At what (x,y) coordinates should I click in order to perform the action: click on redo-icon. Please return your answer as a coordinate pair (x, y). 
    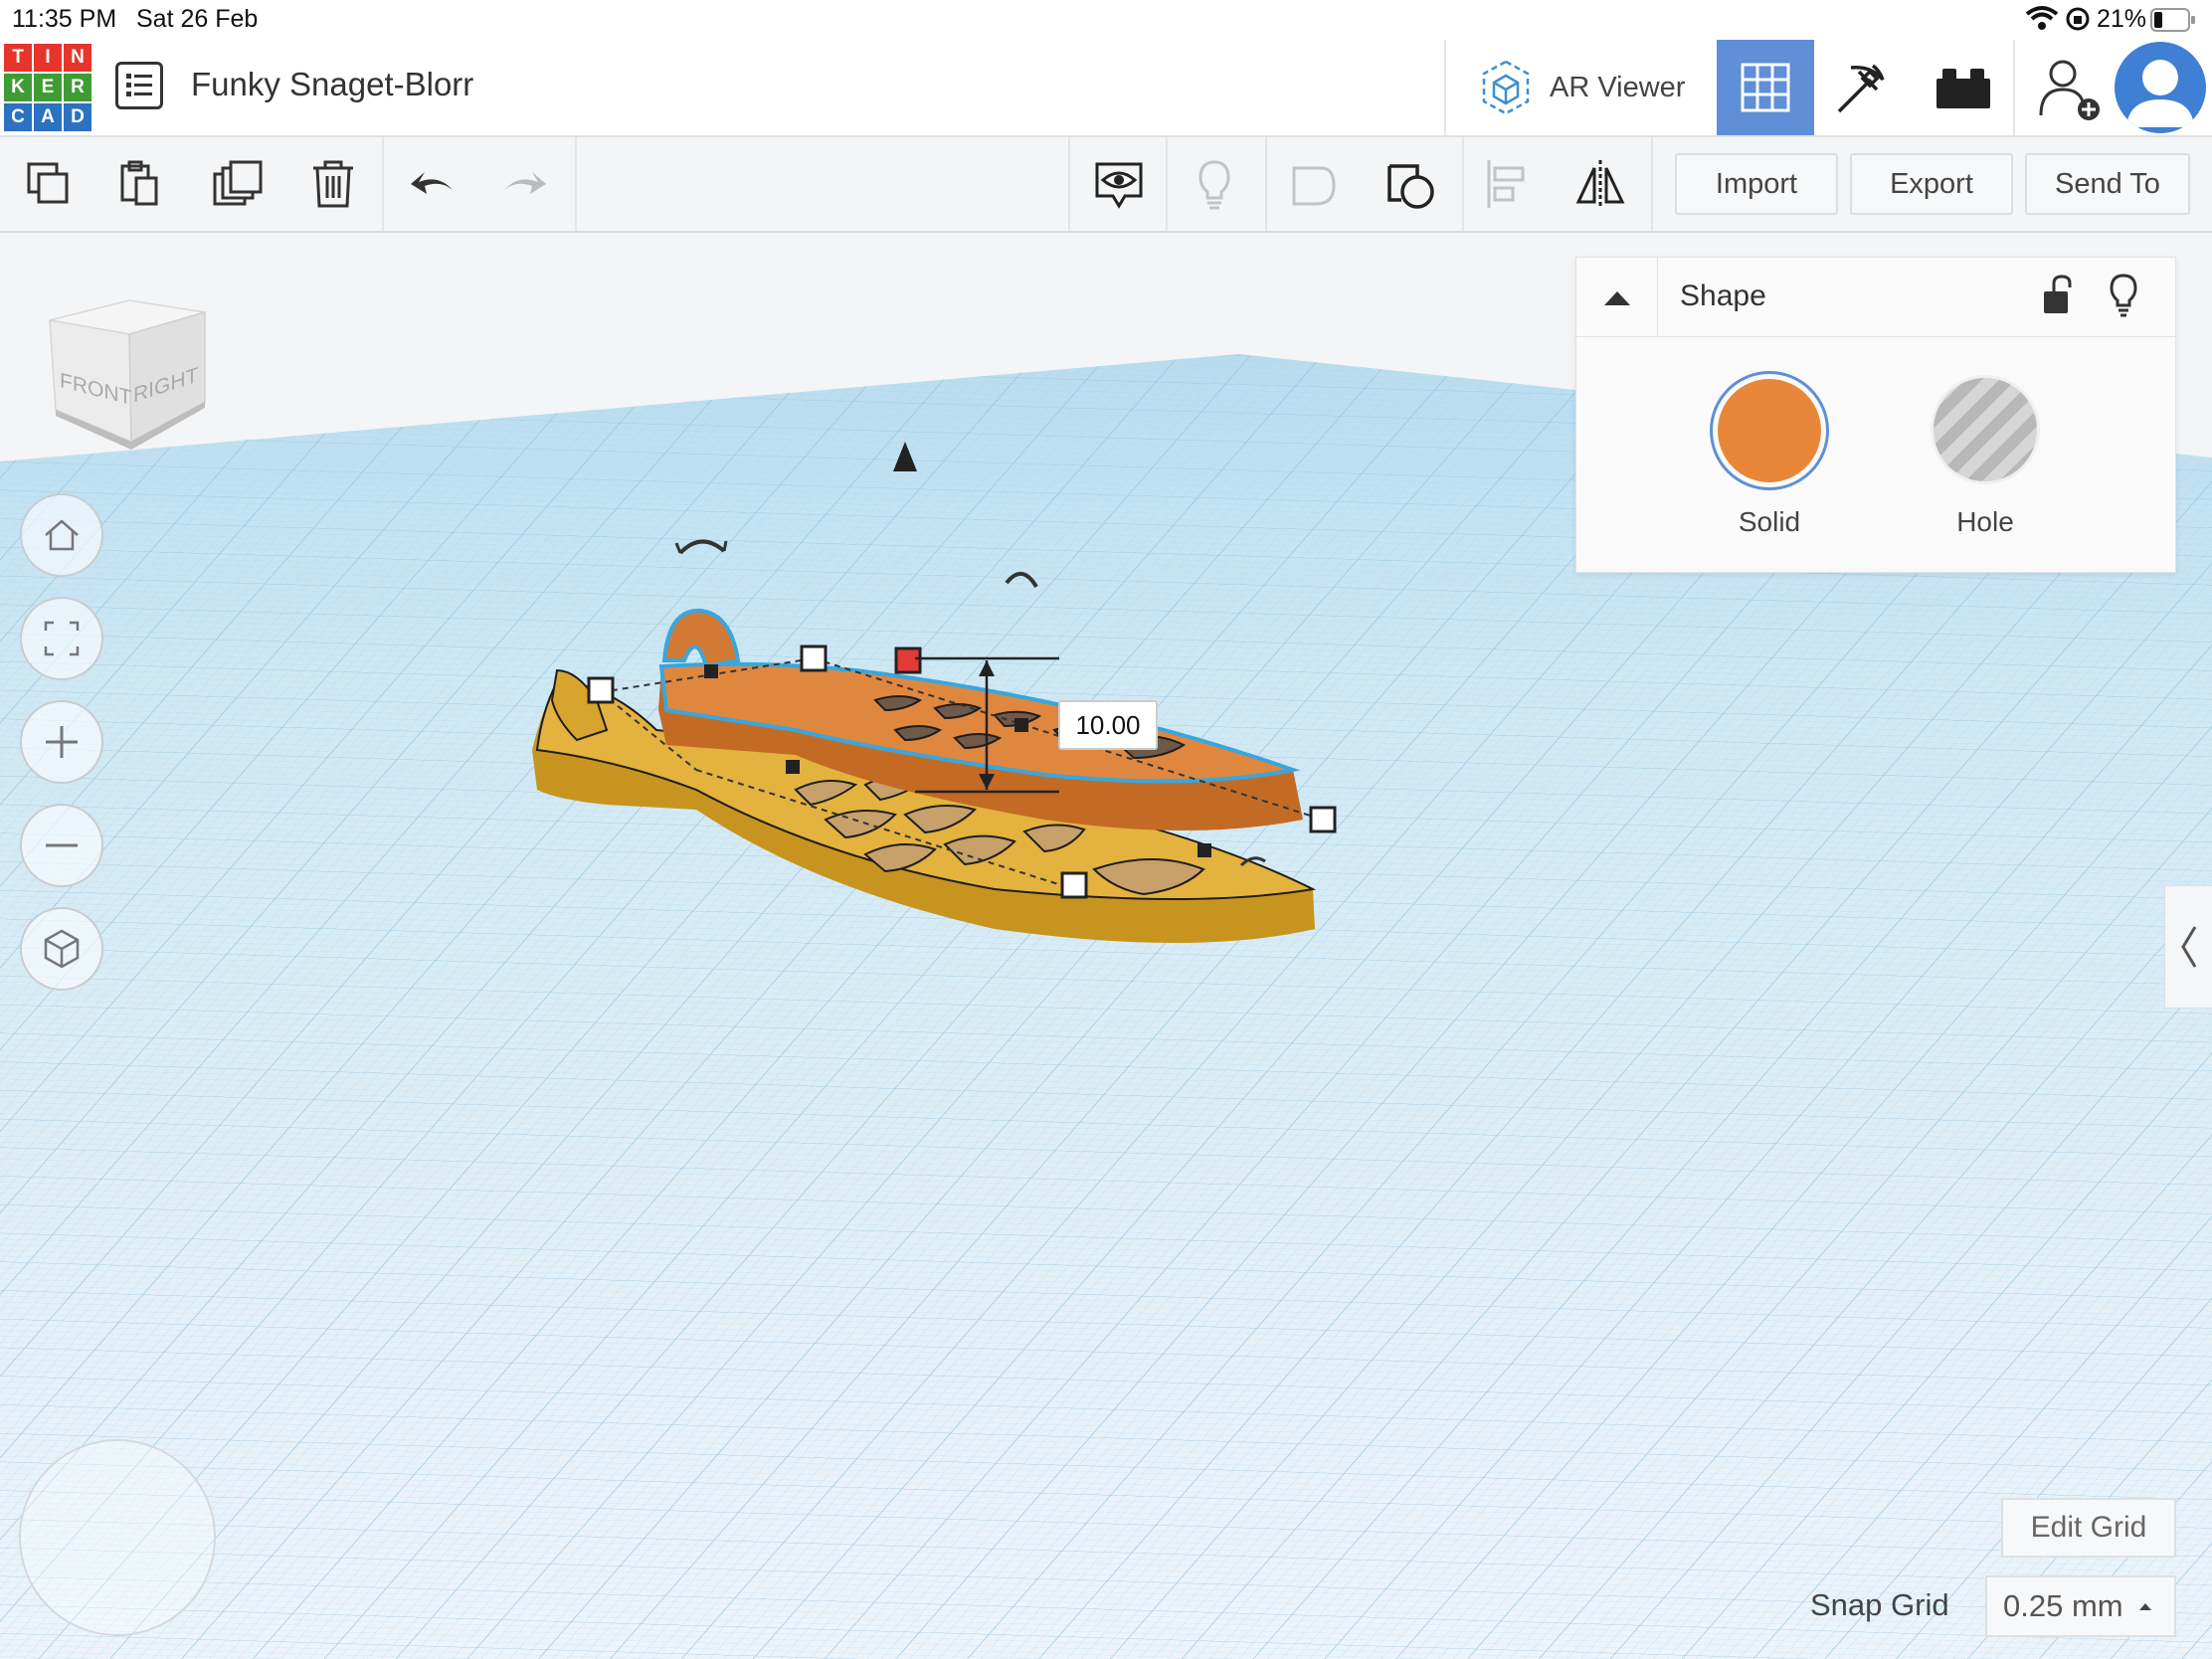
    Looking at the image, I should click on (525, 183).